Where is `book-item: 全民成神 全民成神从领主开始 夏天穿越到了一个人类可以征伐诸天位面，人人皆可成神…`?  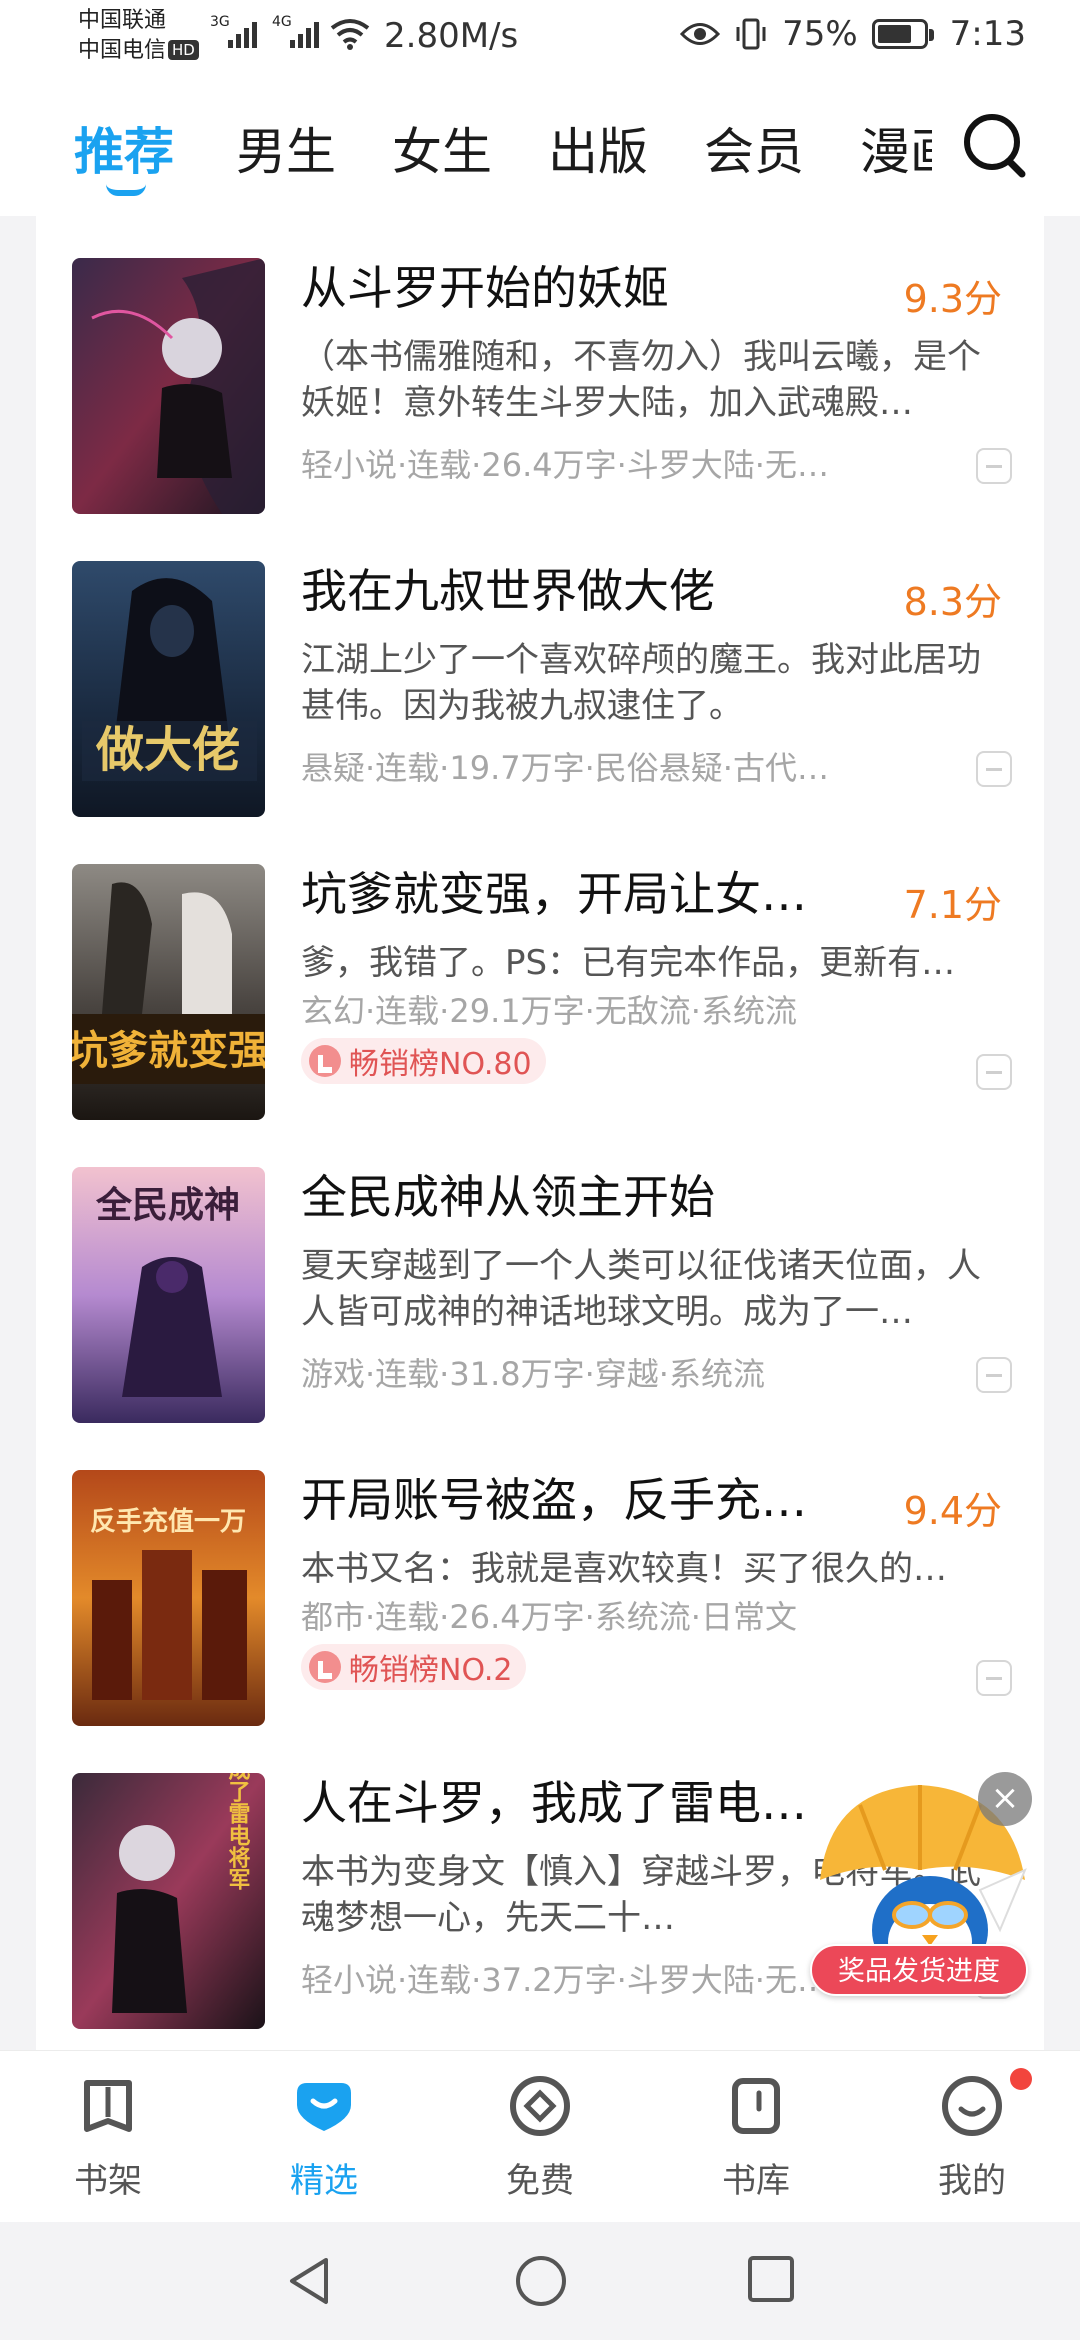
book-item: 全民成神 全民成神从领主开始 夏天穿越到了一个人类可以征伐诸天位面，人人皆可成神… is located at coordinates (540, 1276).